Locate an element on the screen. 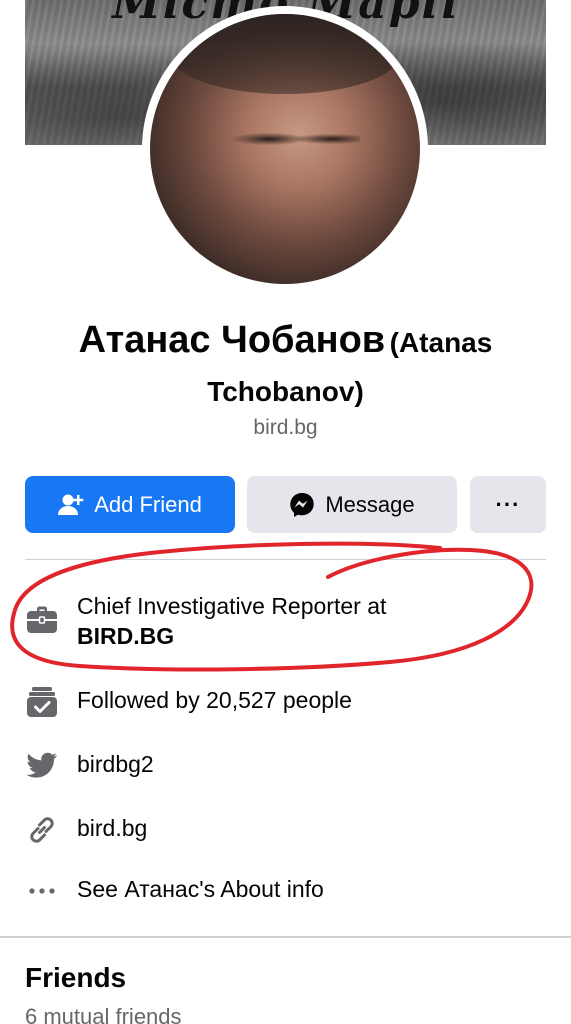 The height and width of the screenshot is (1024, 571). add-friend-label: Add Friend is located at coordinates (148, 504).